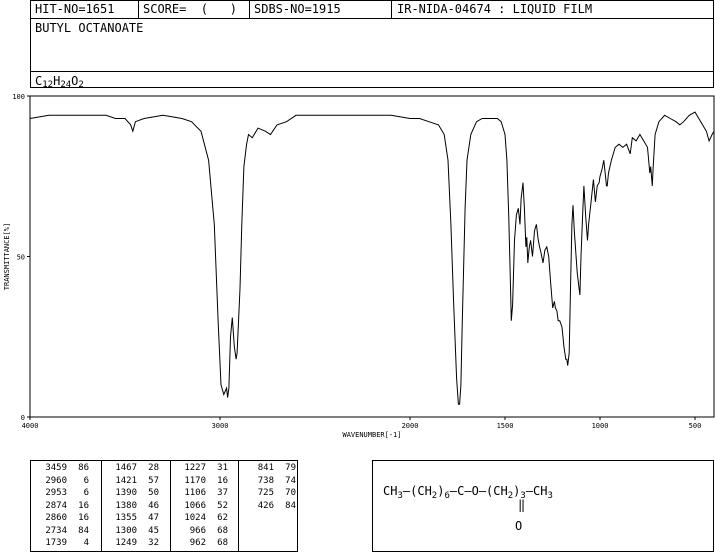 The image size is (715, 553). I want to click on compound-name: BUTYL OCTANOATE, so click(89, 28).